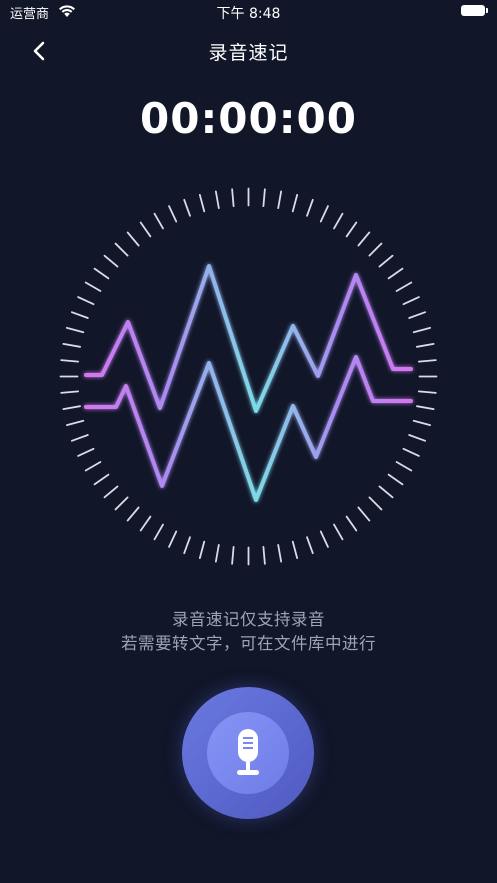 Image resolution: width=497 pixels, height=883 pixels. What do you see at coordinates (248, 338) in the screenshot?
I see `waveform-line-top` at bounding box center [248, 338].